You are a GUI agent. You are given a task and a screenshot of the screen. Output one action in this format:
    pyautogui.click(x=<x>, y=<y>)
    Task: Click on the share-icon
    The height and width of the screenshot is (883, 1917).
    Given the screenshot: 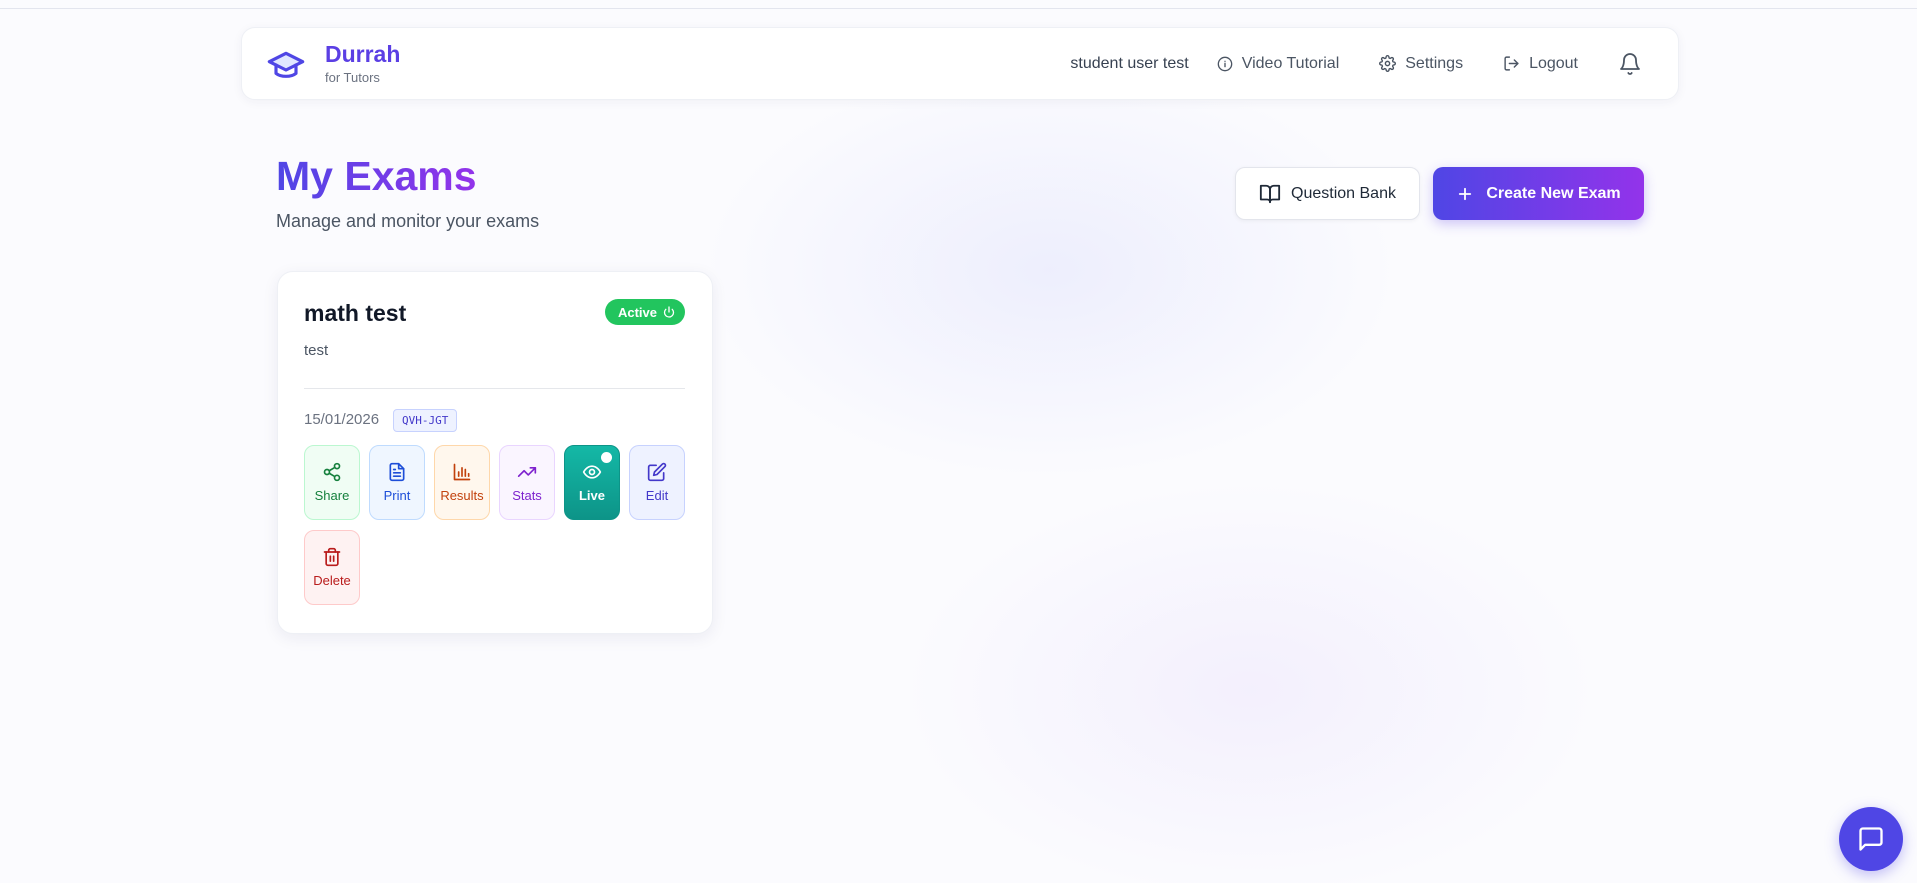 What is the action you would take?
    pyautogui.click(x=332, y=472)
    